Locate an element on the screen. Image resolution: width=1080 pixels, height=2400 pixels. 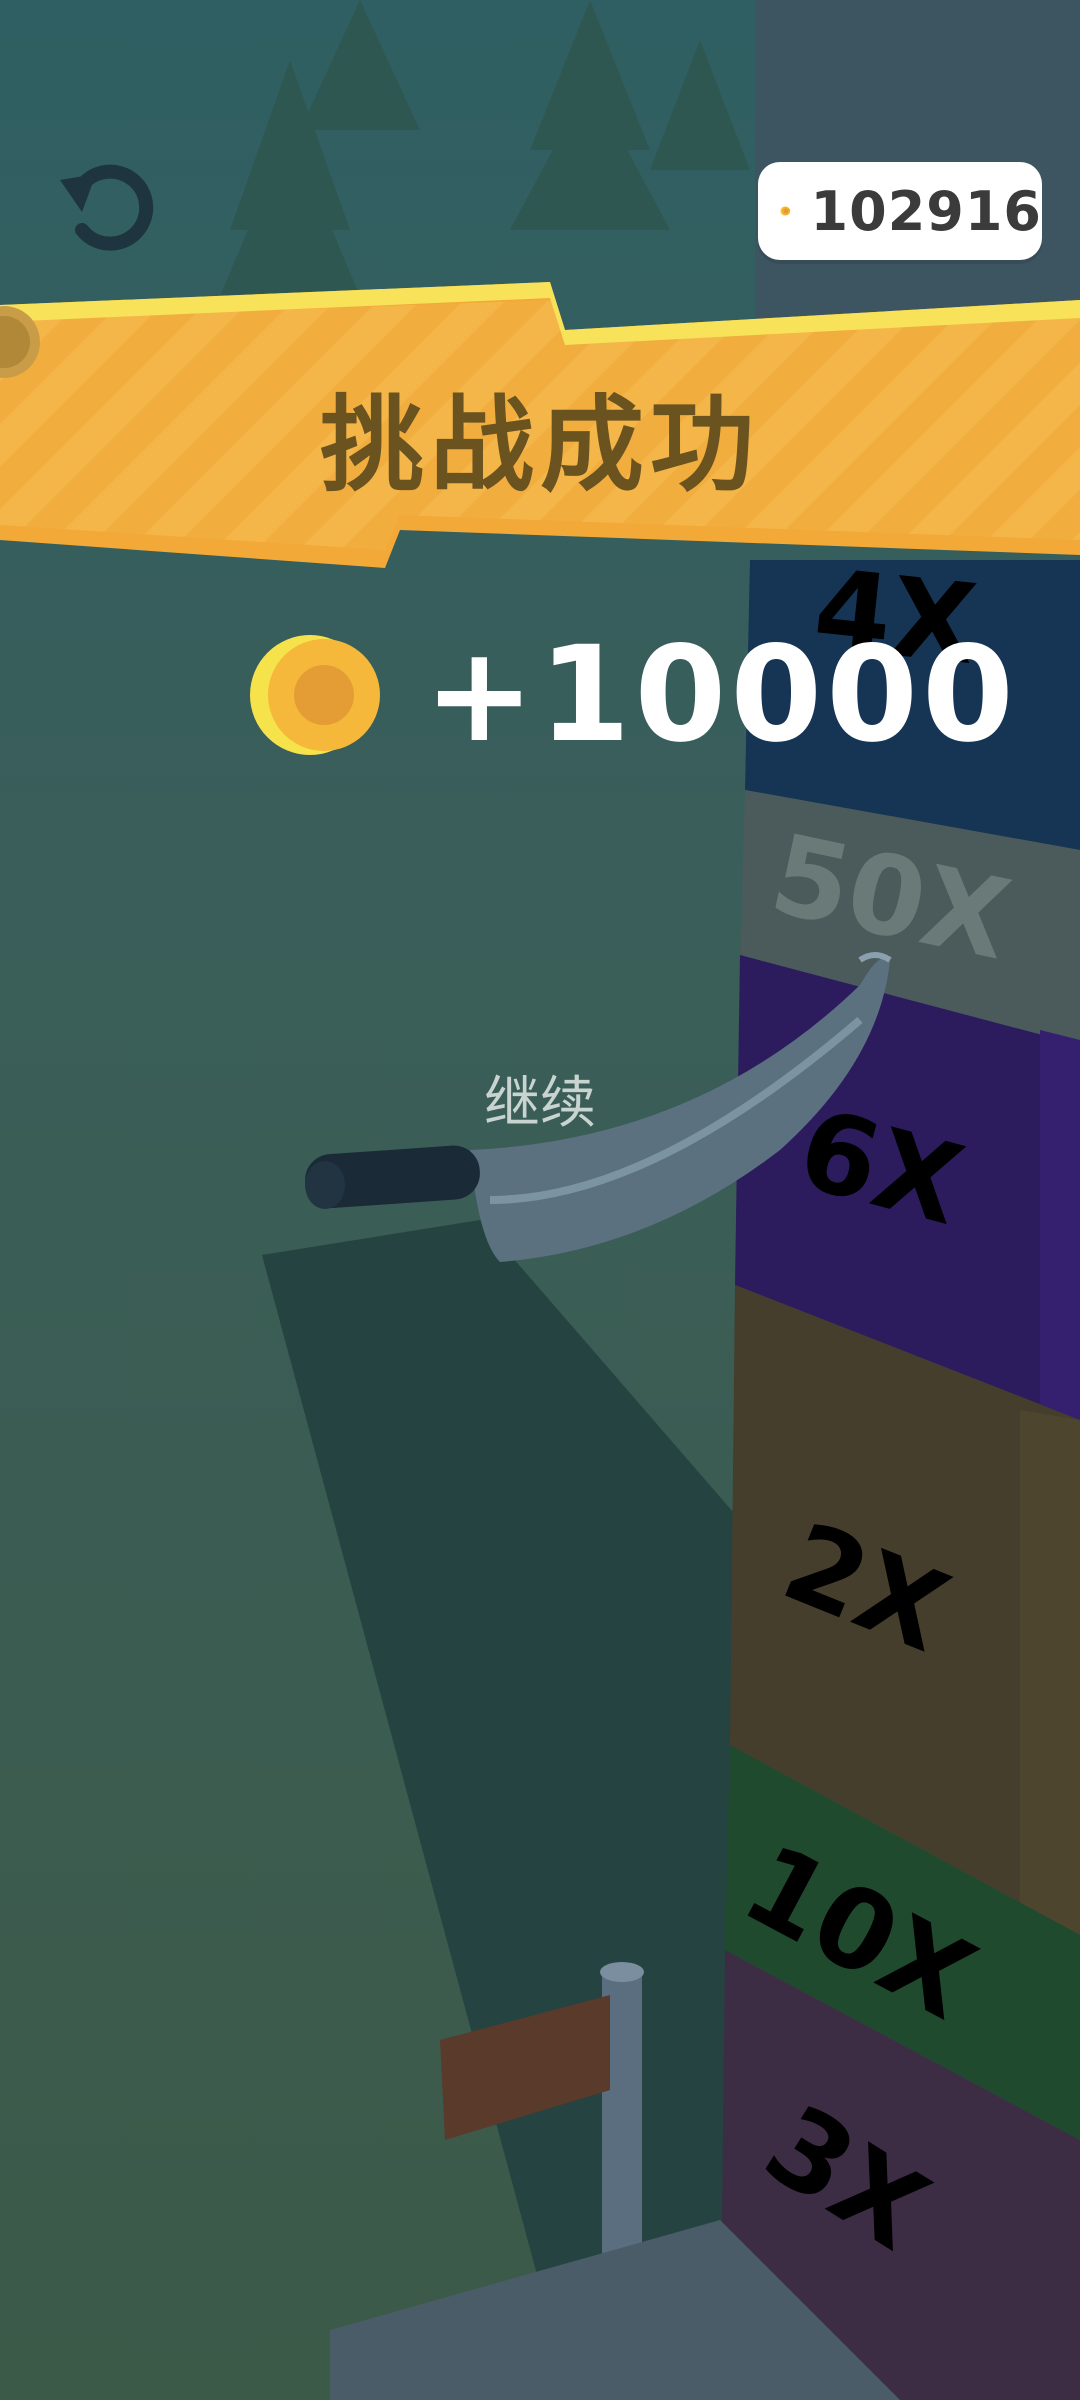
continue-button: 继续 is located at coordinates (540, 1098).